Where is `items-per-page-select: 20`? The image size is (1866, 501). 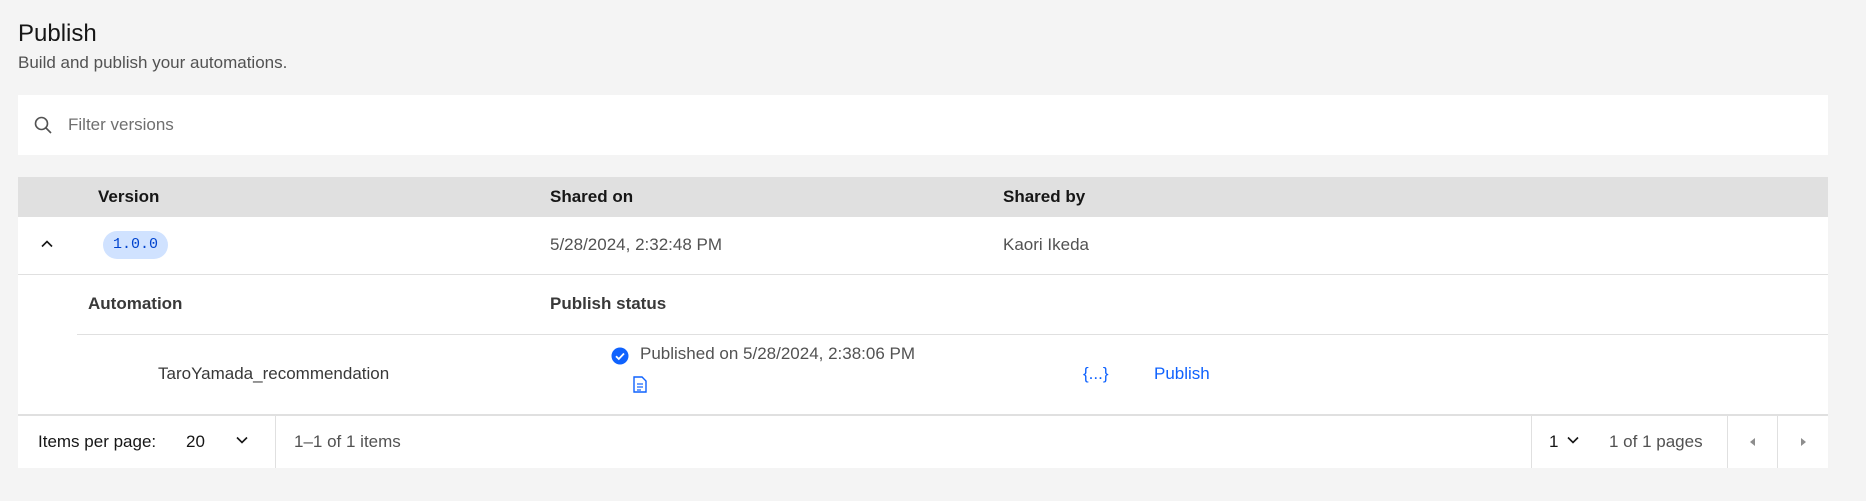 items-per-page-select: 20 is located at coordinates (231, 442).